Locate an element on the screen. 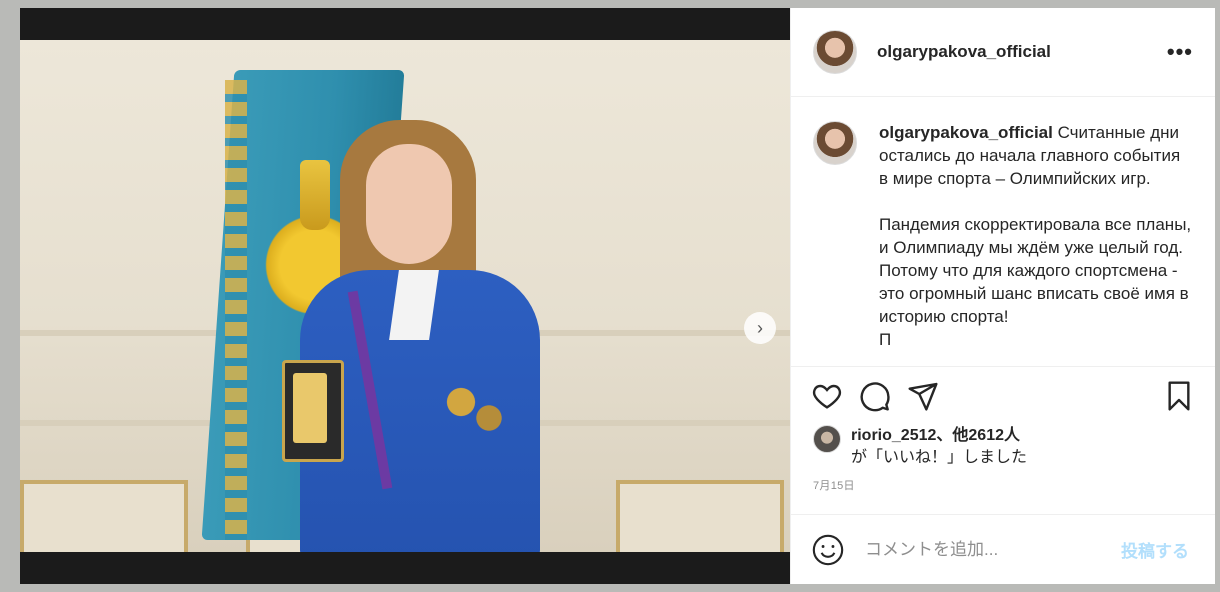 The image size is (1220, 592). award-frame is located at coordinates (313, 411).